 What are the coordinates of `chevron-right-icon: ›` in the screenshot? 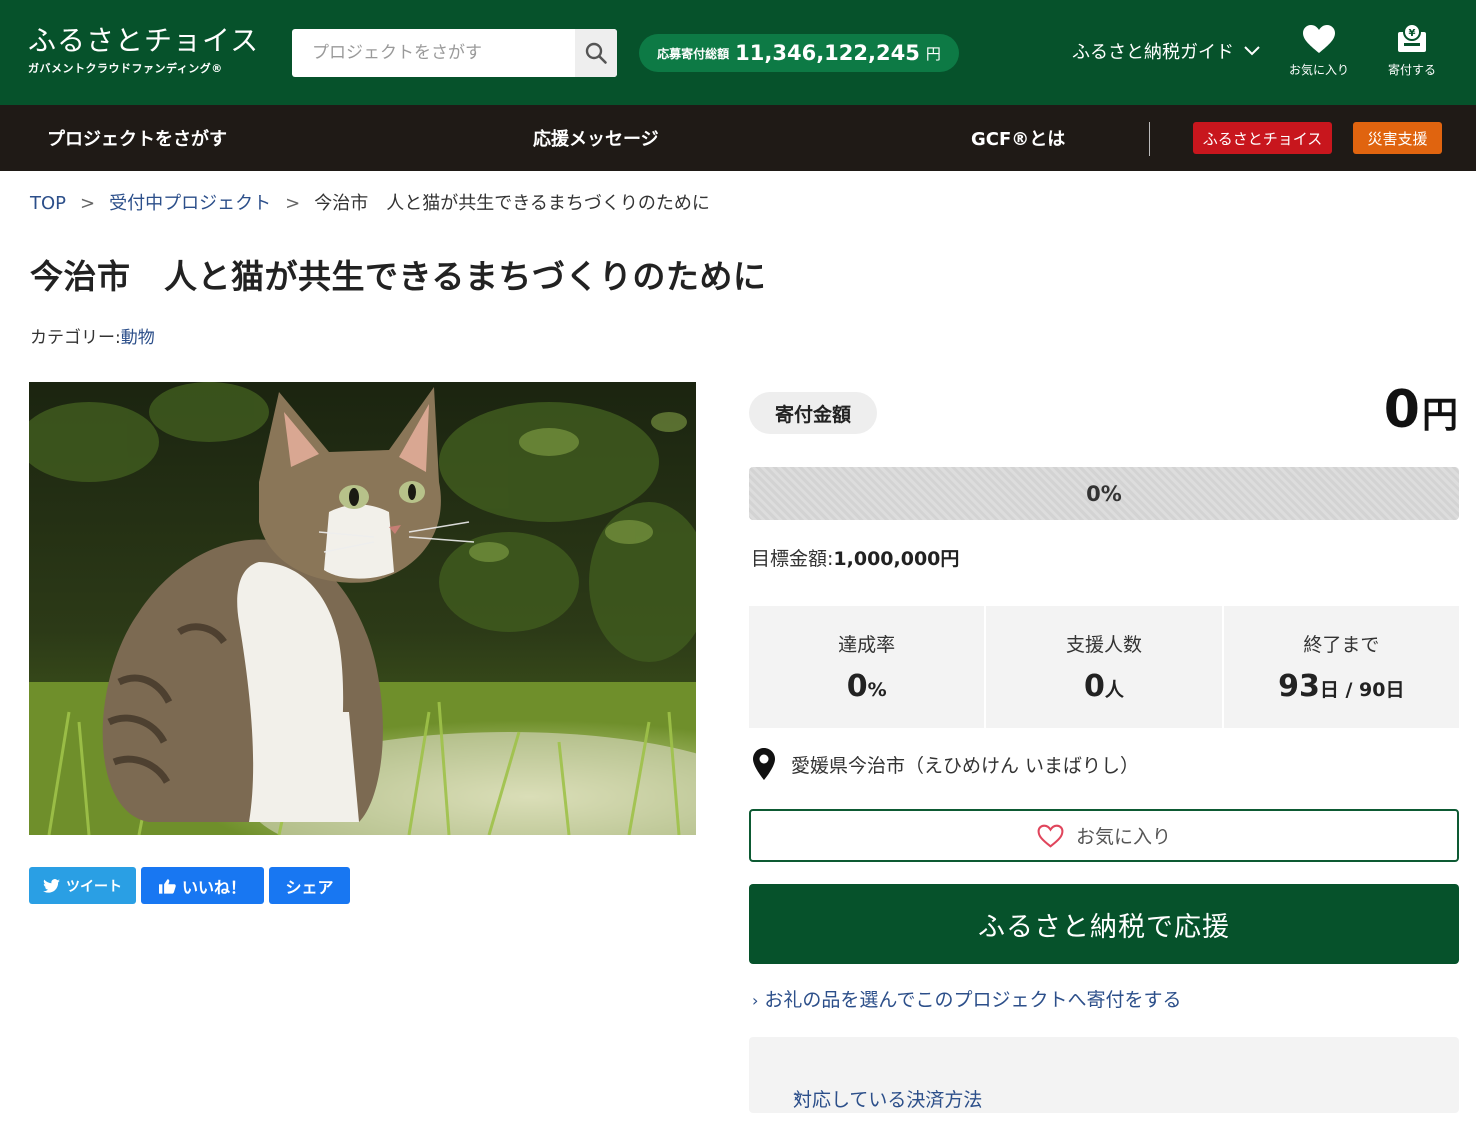 It's located at (755, 1000).